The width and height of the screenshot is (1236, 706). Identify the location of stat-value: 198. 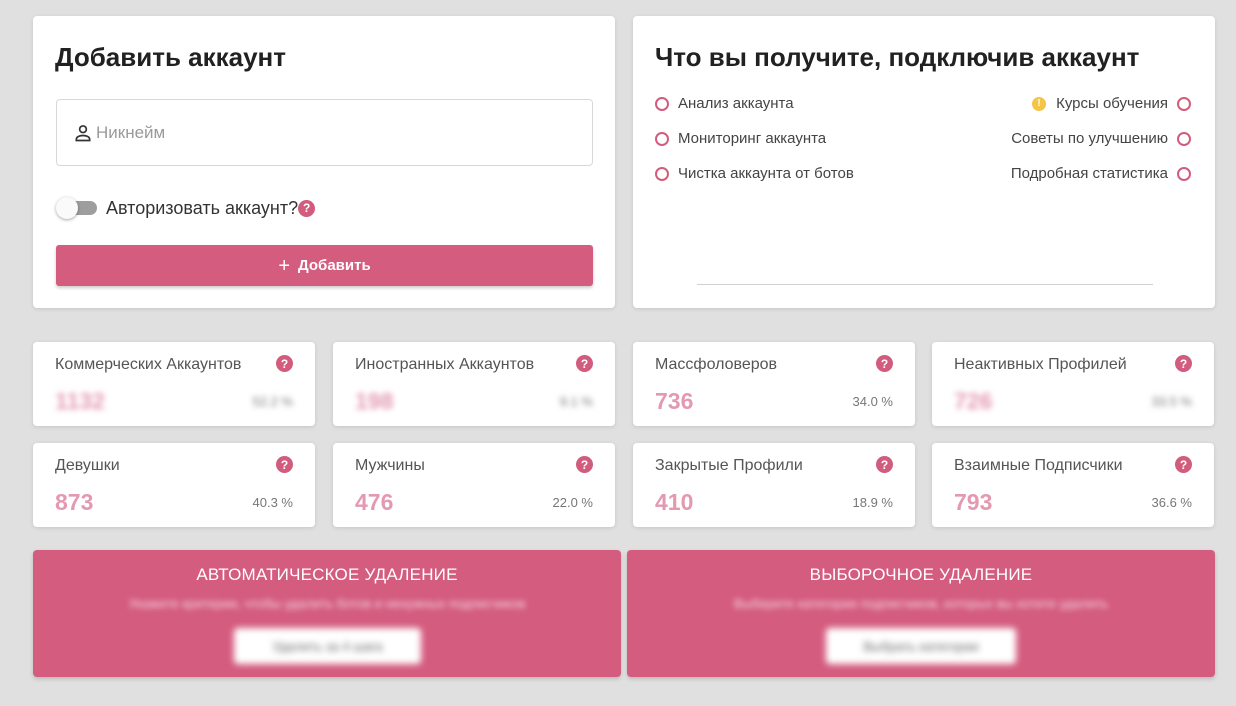
(374, 401).